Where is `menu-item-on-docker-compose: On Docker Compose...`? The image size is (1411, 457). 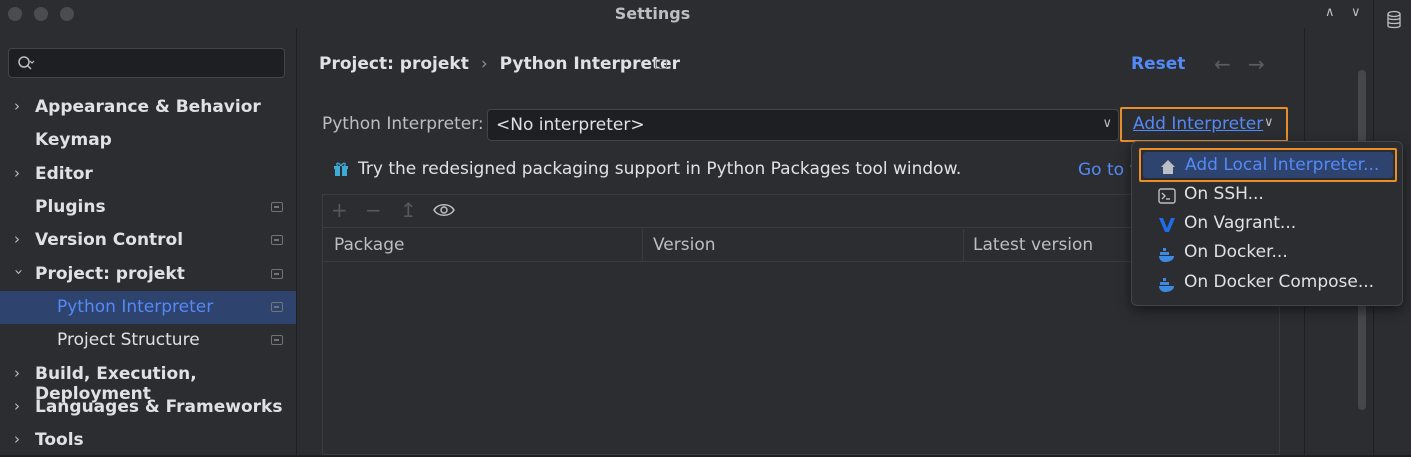 menu-item-on-docker-compose: On Docker Compose... is located at coordinates (1268, 283).